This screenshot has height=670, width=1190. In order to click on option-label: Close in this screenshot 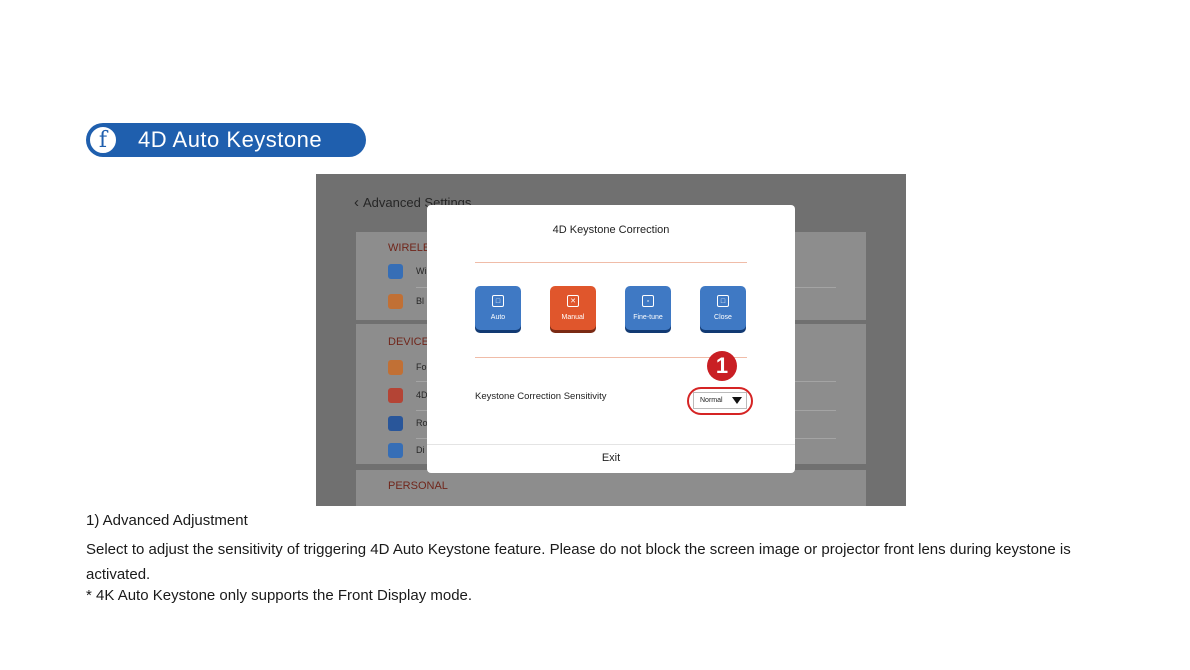, I will do `click(723, 317)`.